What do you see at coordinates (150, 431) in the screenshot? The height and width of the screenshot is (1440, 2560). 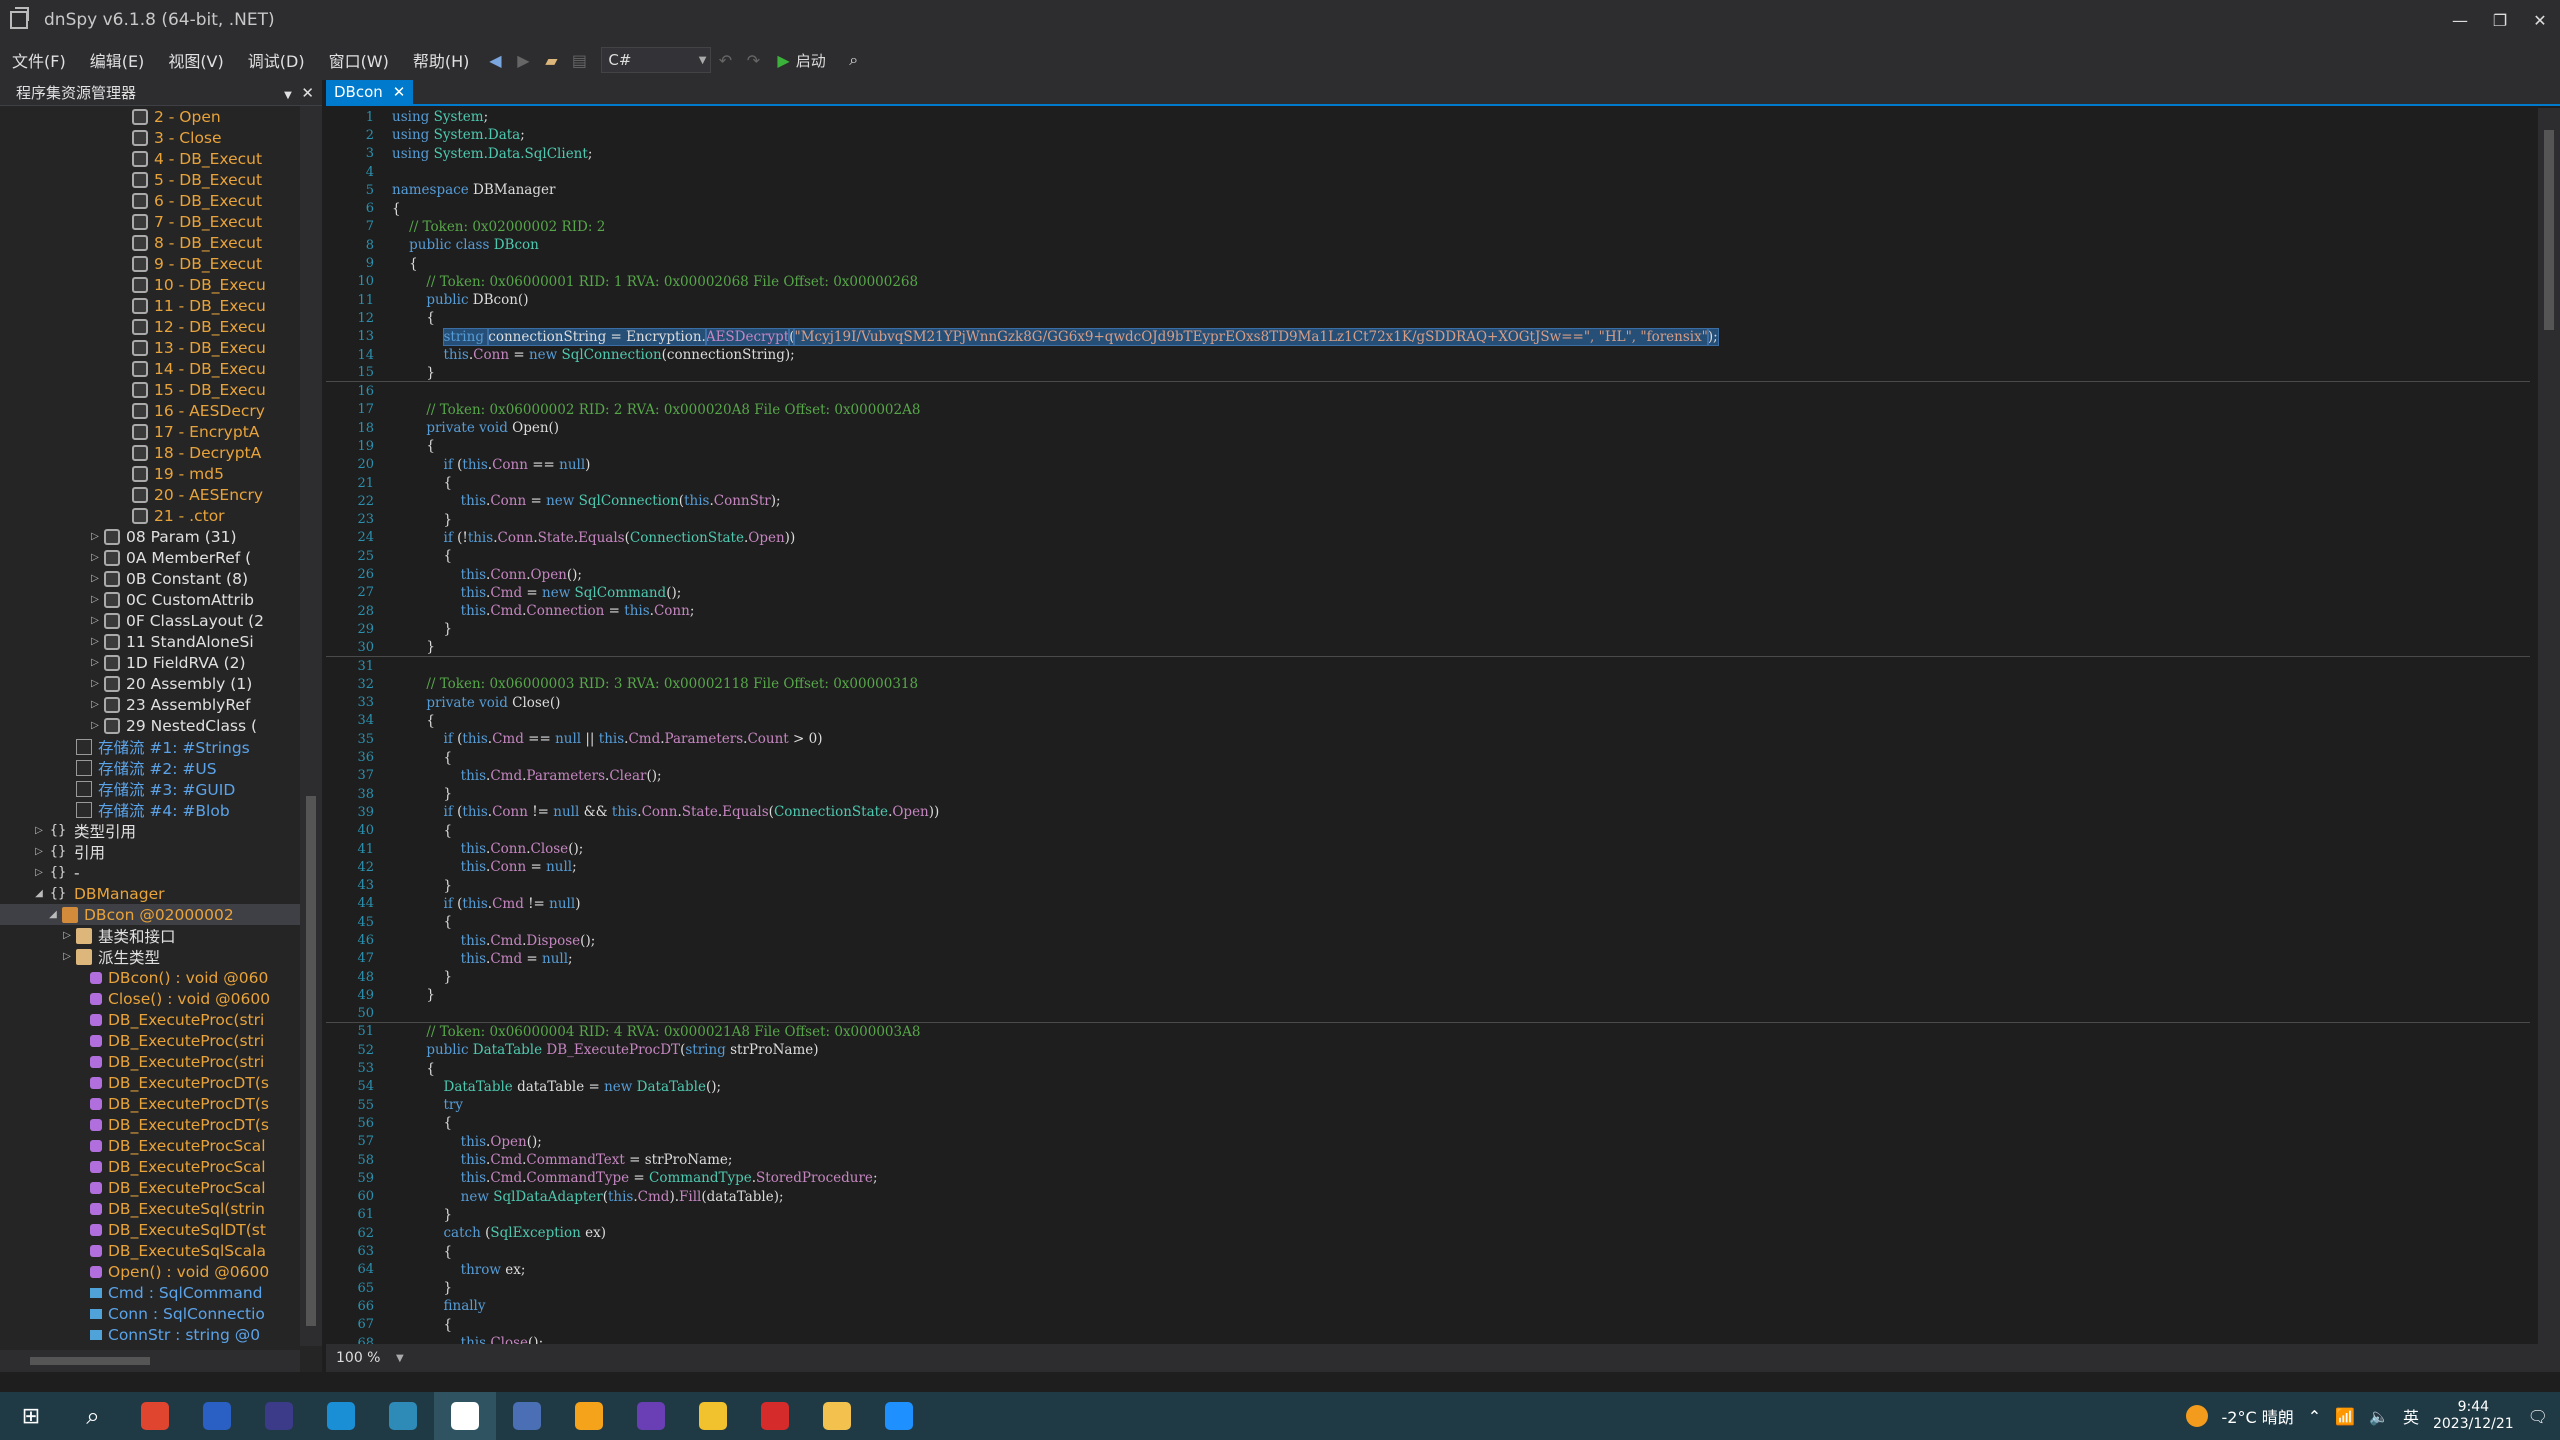 I see `tree-node: 17 - EncryptA` at bounding box center [150, 431].